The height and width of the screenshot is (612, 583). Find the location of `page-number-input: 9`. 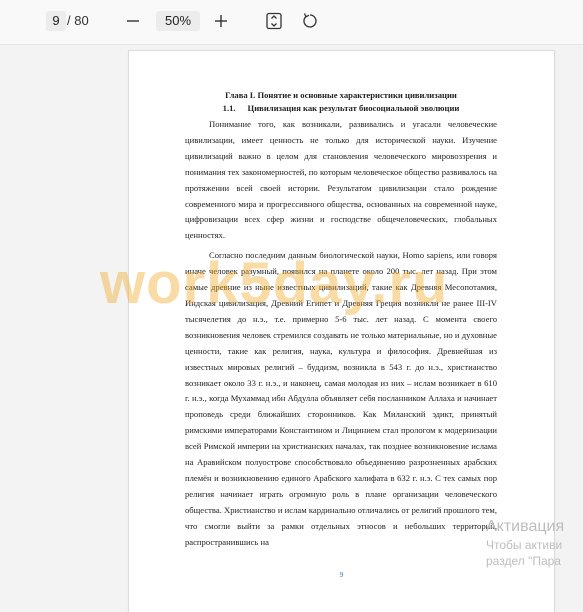

page-number-input: 9 is located at coordinates (56, 21).